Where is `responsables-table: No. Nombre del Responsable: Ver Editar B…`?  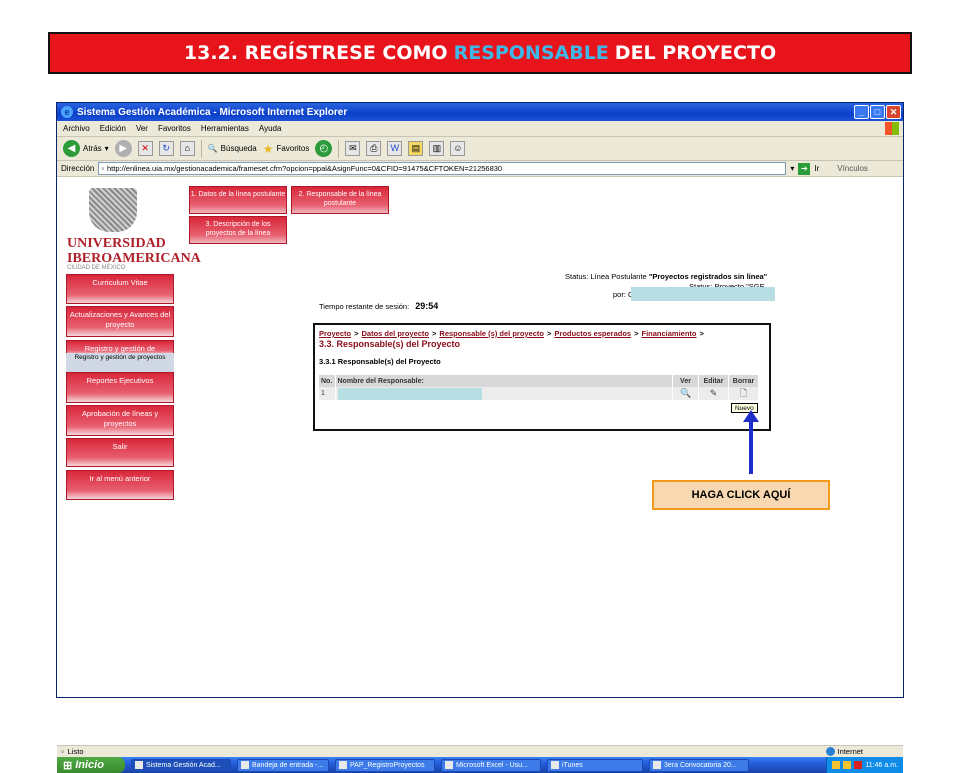
responsables-table: No. Nombre del Responsable: Ver Editar B… is located at coordinates (539, 387).